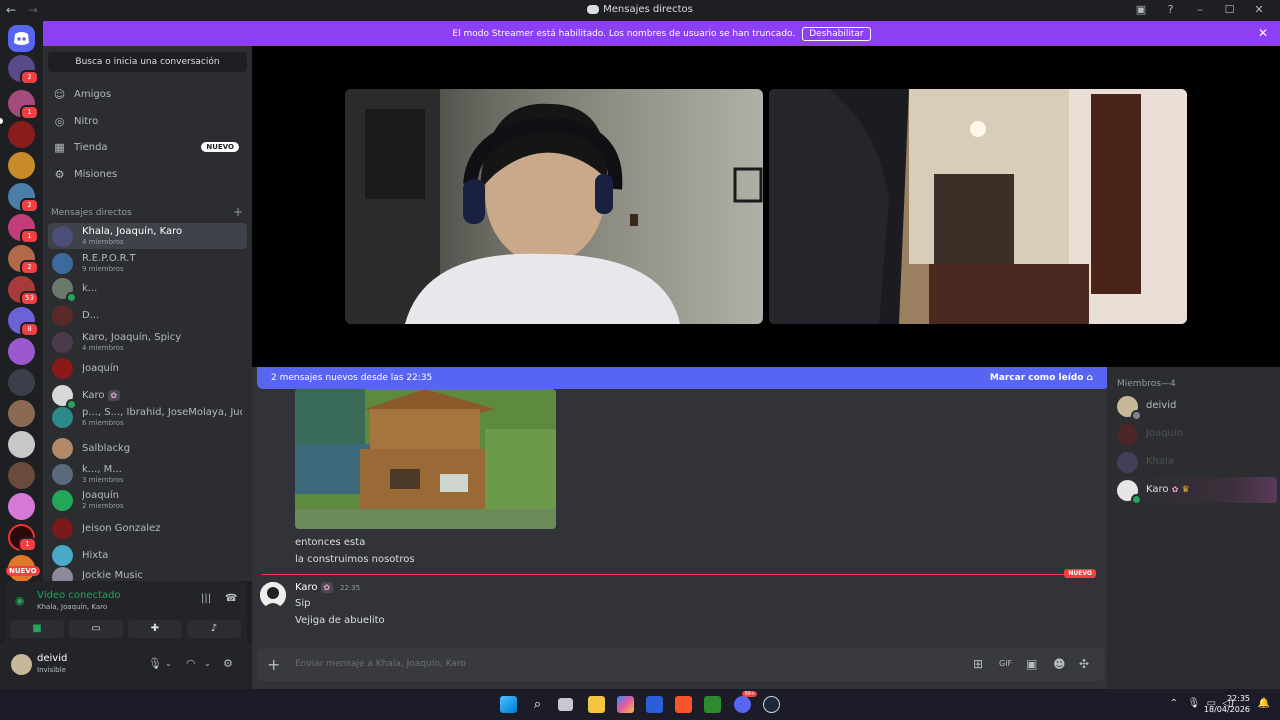  I want to click on brave-icon, so click(683, 704).